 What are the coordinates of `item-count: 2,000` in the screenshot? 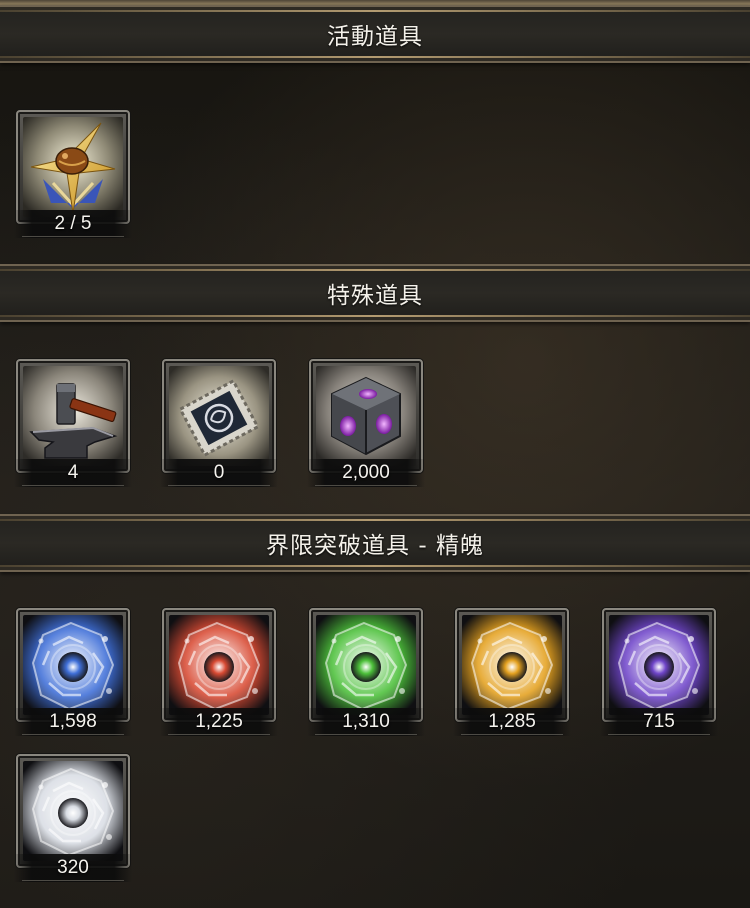 It's located at (366, 472).